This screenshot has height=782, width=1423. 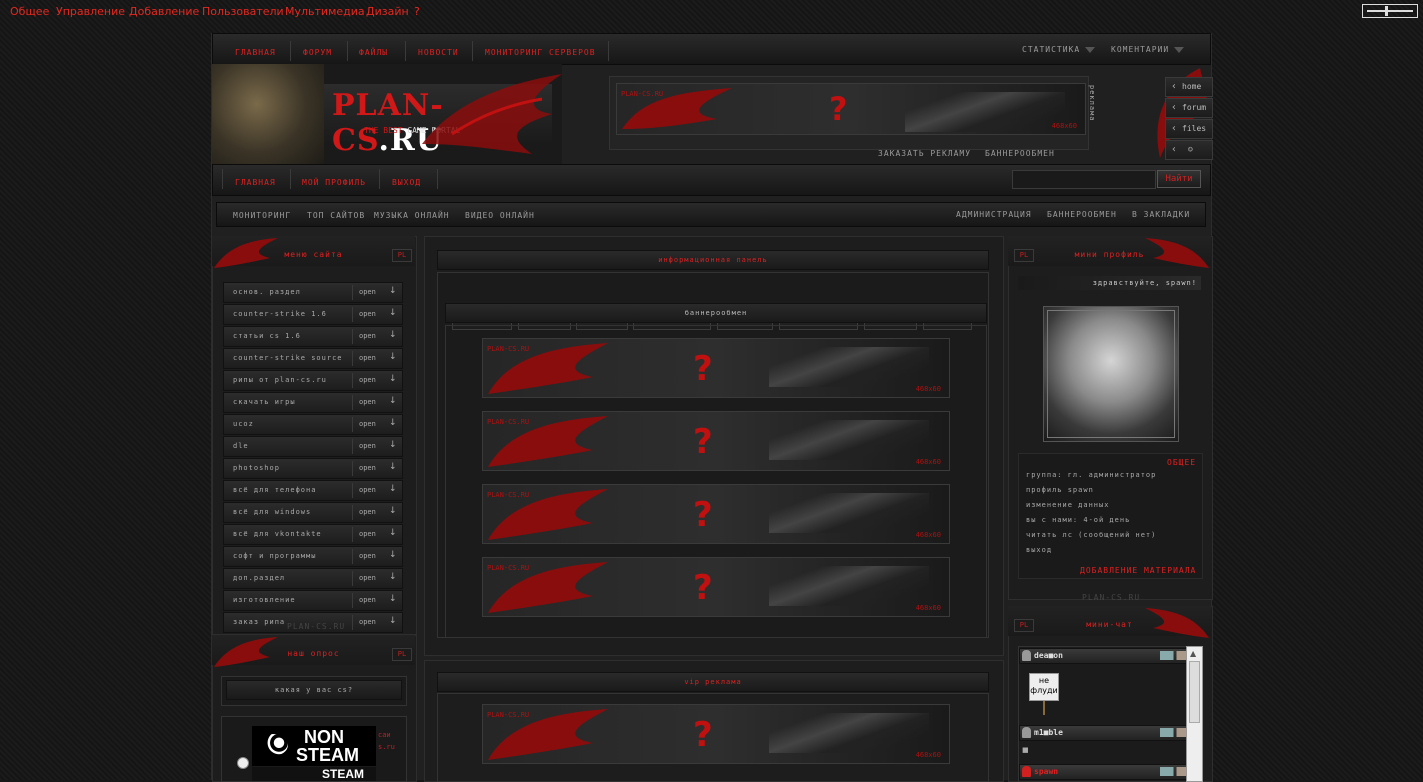 I want to click on order-ad-link: заказать рекламу, so click(x=924, y=153).